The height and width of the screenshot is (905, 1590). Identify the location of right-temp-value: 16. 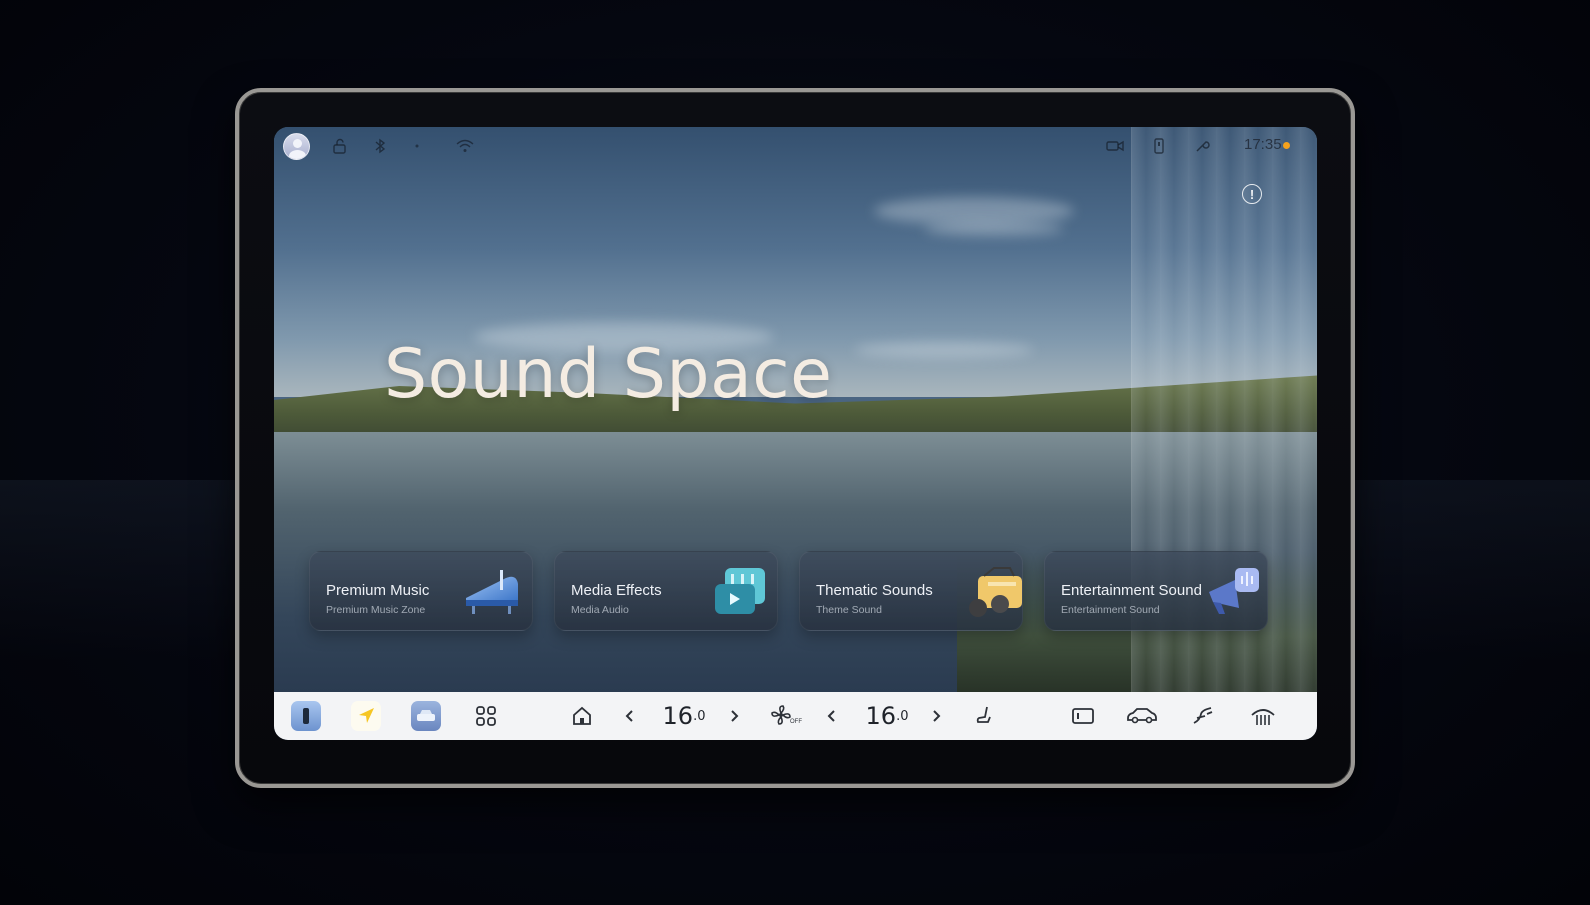
(881, 716).